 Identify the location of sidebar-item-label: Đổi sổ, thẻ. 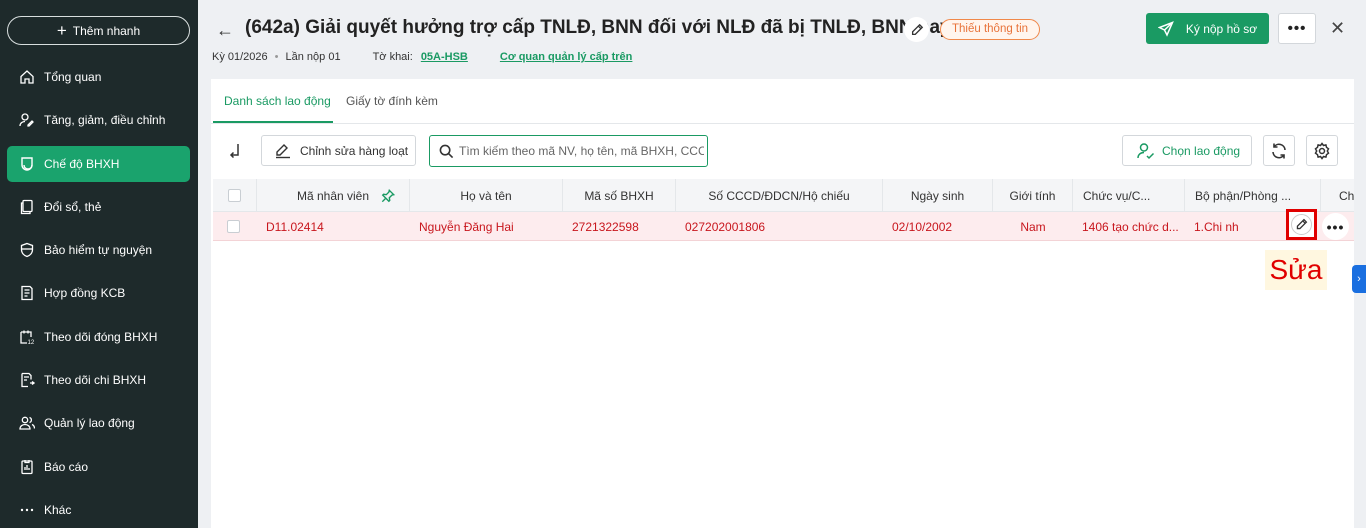
(73, 206).